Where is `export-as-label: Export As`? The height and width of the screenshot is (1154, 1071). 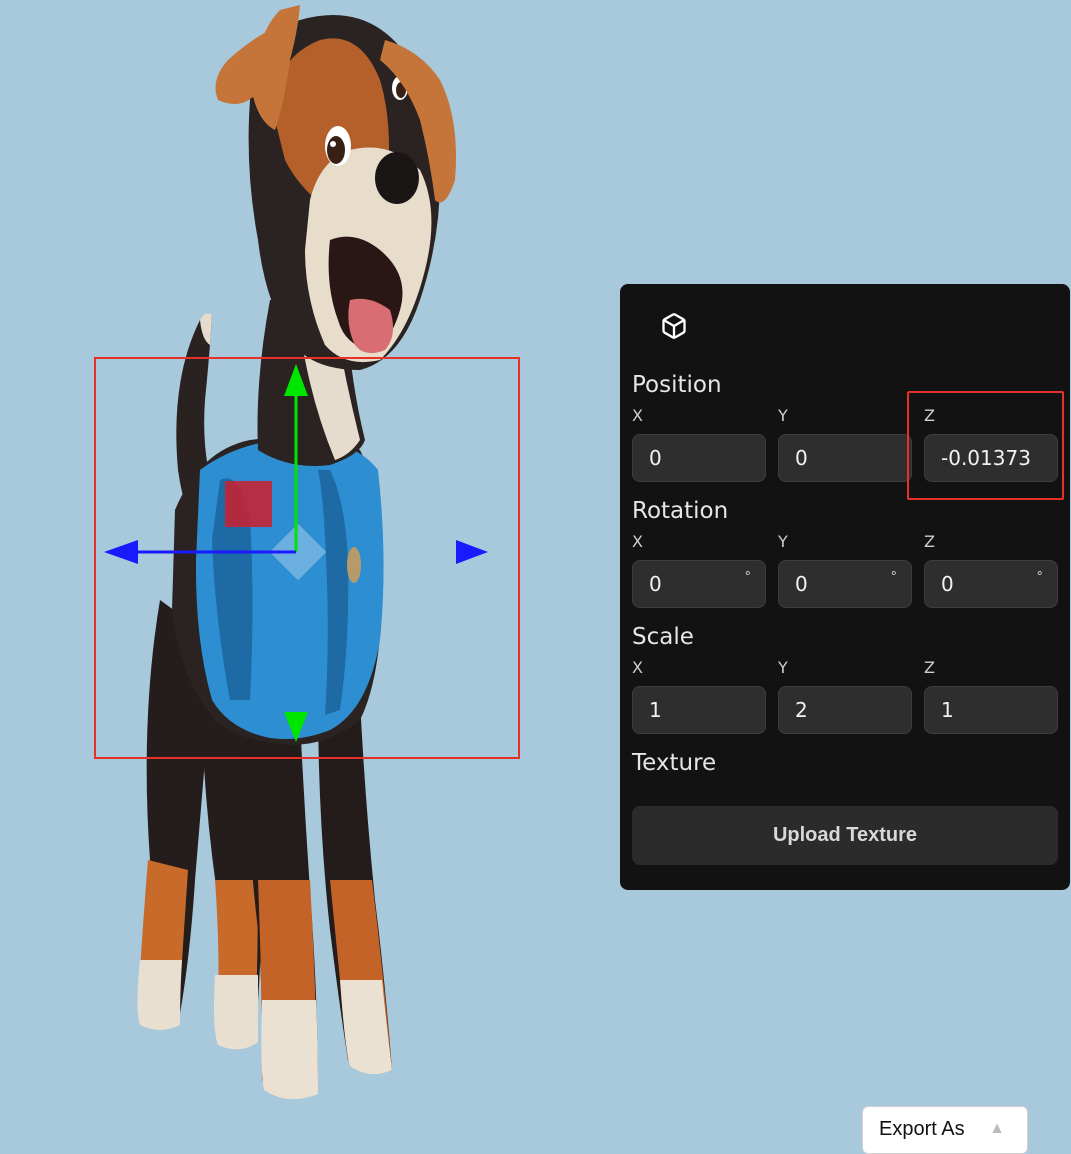
export-as-label: Export As is located at coordinates (922, 1129).